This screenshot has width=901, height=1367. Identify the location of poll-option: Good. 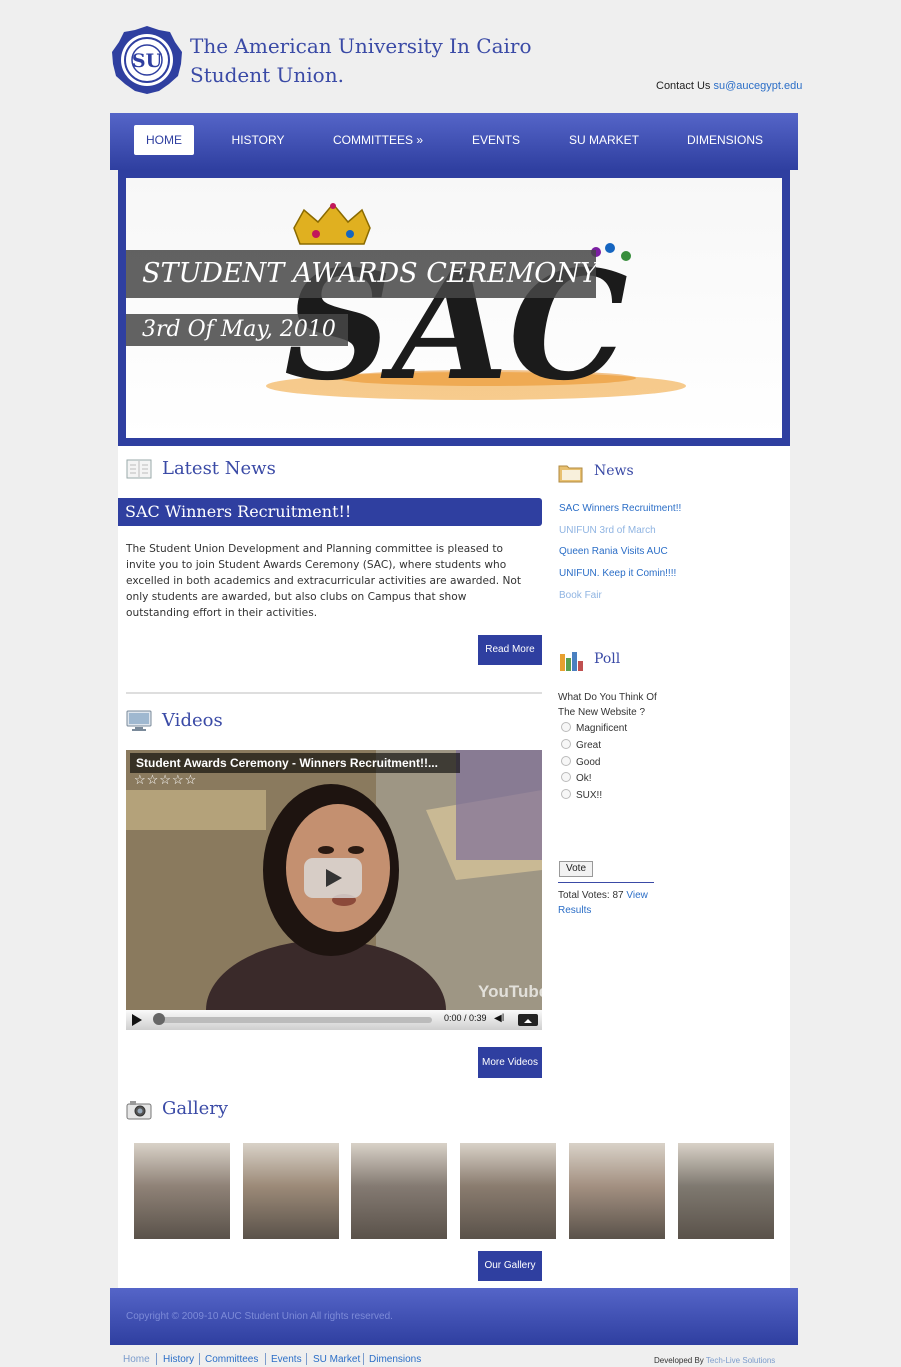
(580, 762).